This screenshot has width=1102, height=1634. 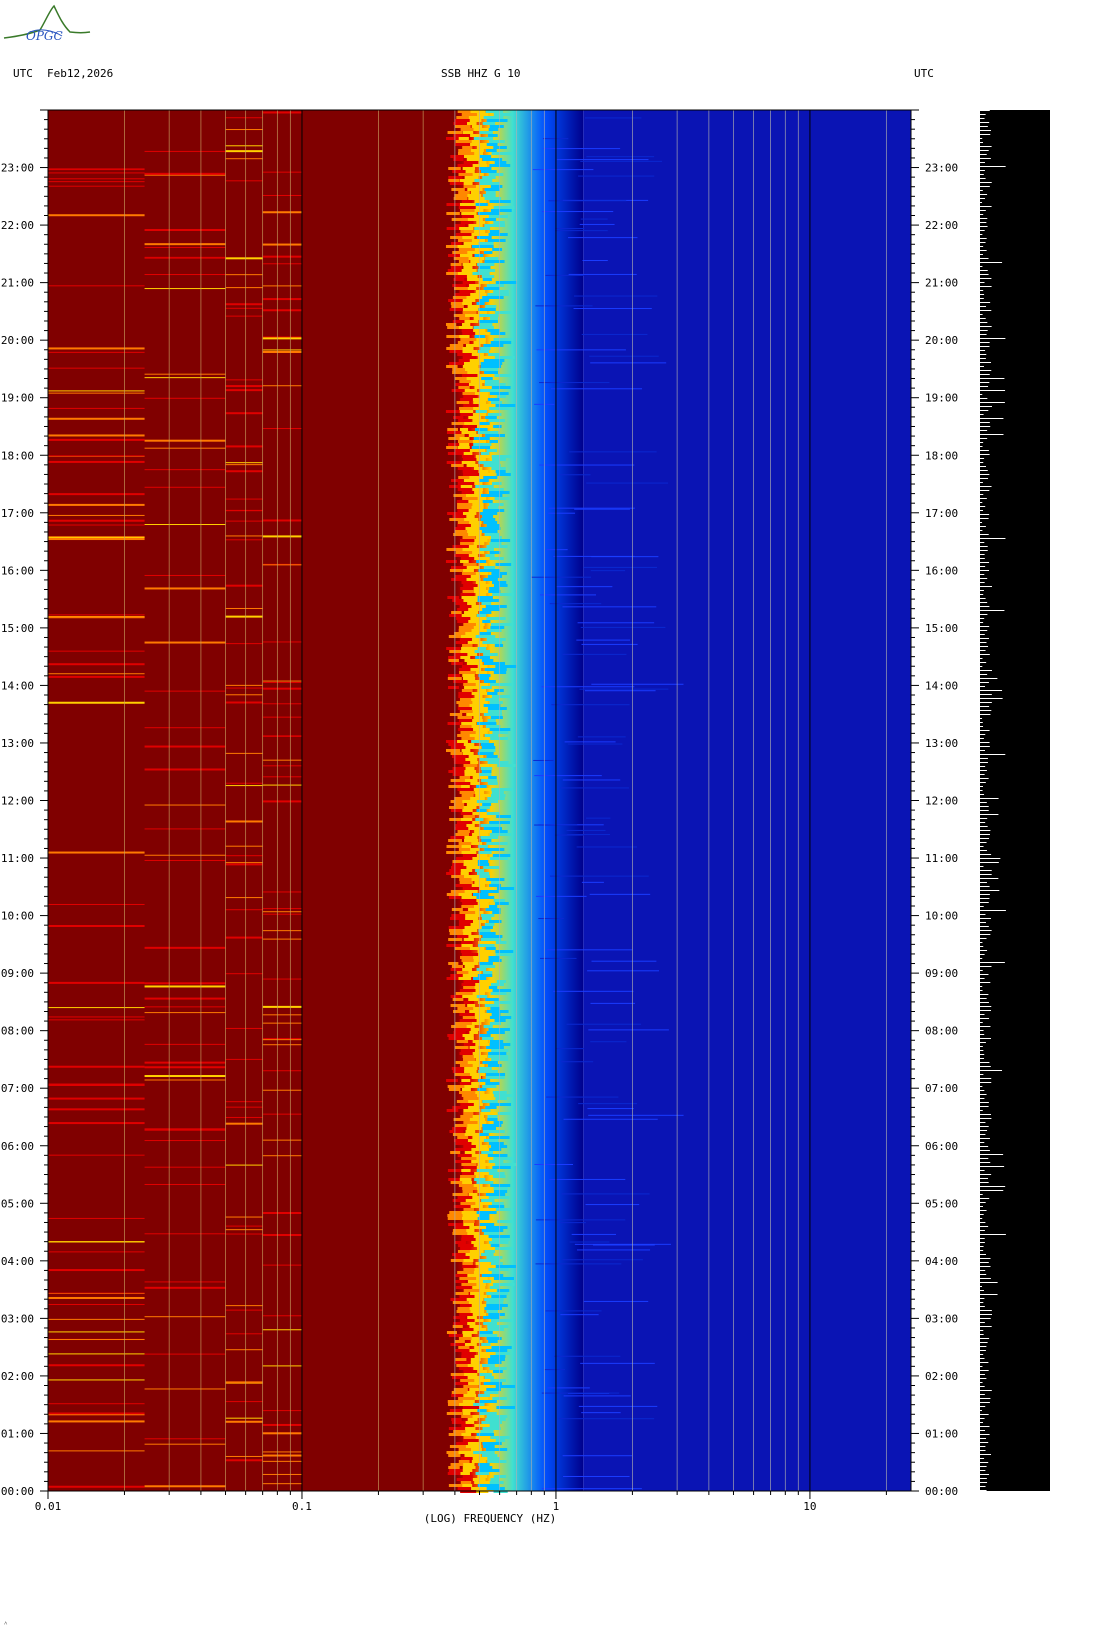 I want to click on y-tick-label-left: 22:00, so click(x=17, y=225).